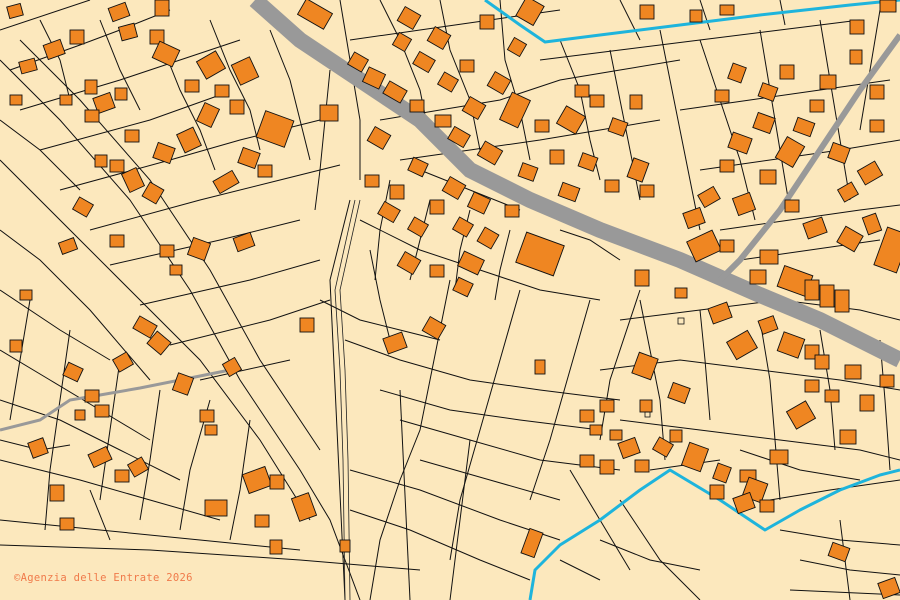 This screenshot has height=600, width=900. Describe the element at coordinates (103, 578) in the screenshot. I see `attribution-text: ©Agenzia delle Entrate 2026` at that location.